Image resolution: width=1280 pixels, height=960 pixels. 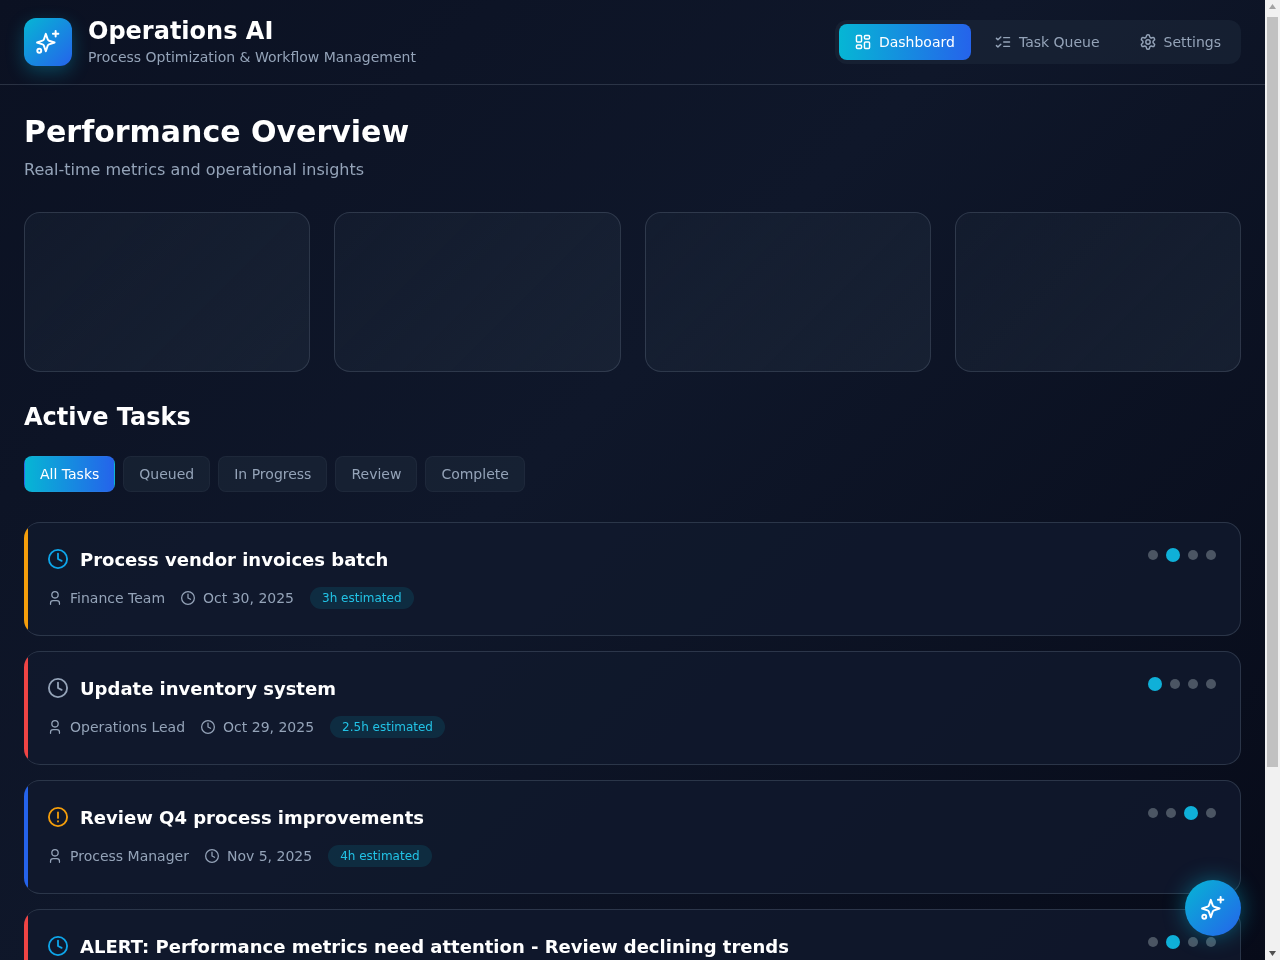 I want to click on estimate-tag: 2.5h estimated, so click(x=387, y=727).